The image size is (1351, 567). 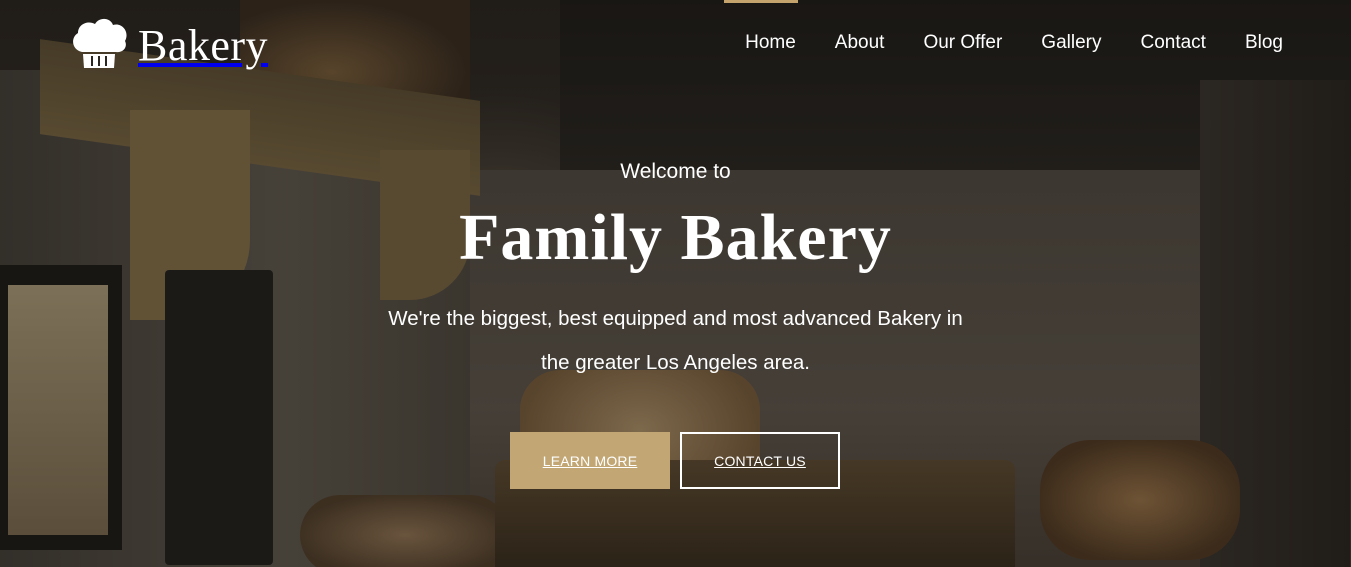 What do you see at coordinates (203, 45) in the screenshot?
I see `brand-name: Bakery` at bounding box center [203, 45].